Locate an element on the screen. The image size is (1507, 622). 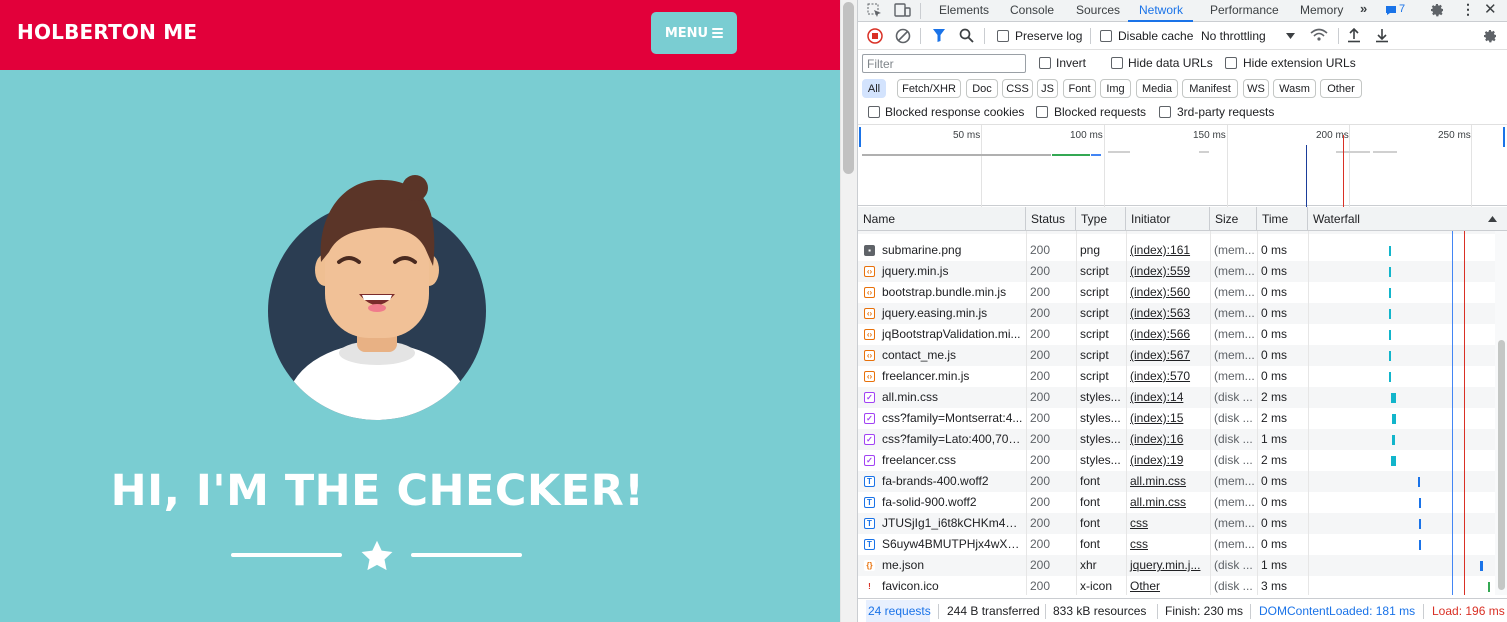
network-conditions-icon is located at coordinates (1319, 35).